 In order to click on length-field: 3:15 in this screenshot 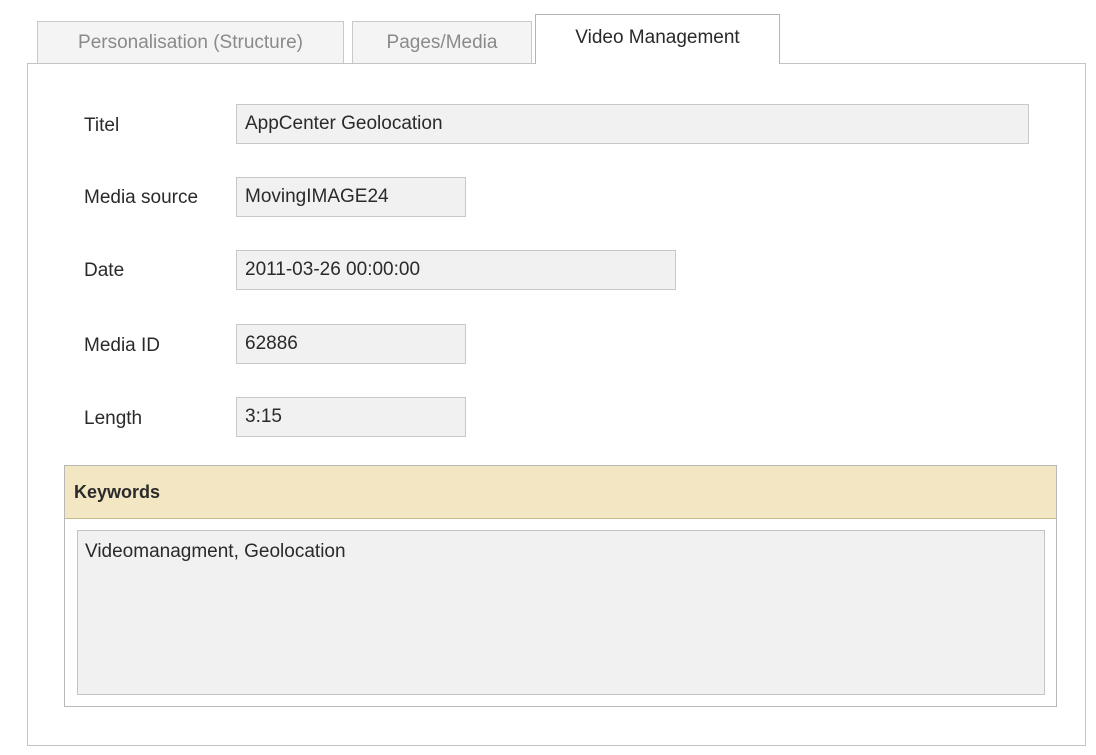, I will do `click(351, 417)`.